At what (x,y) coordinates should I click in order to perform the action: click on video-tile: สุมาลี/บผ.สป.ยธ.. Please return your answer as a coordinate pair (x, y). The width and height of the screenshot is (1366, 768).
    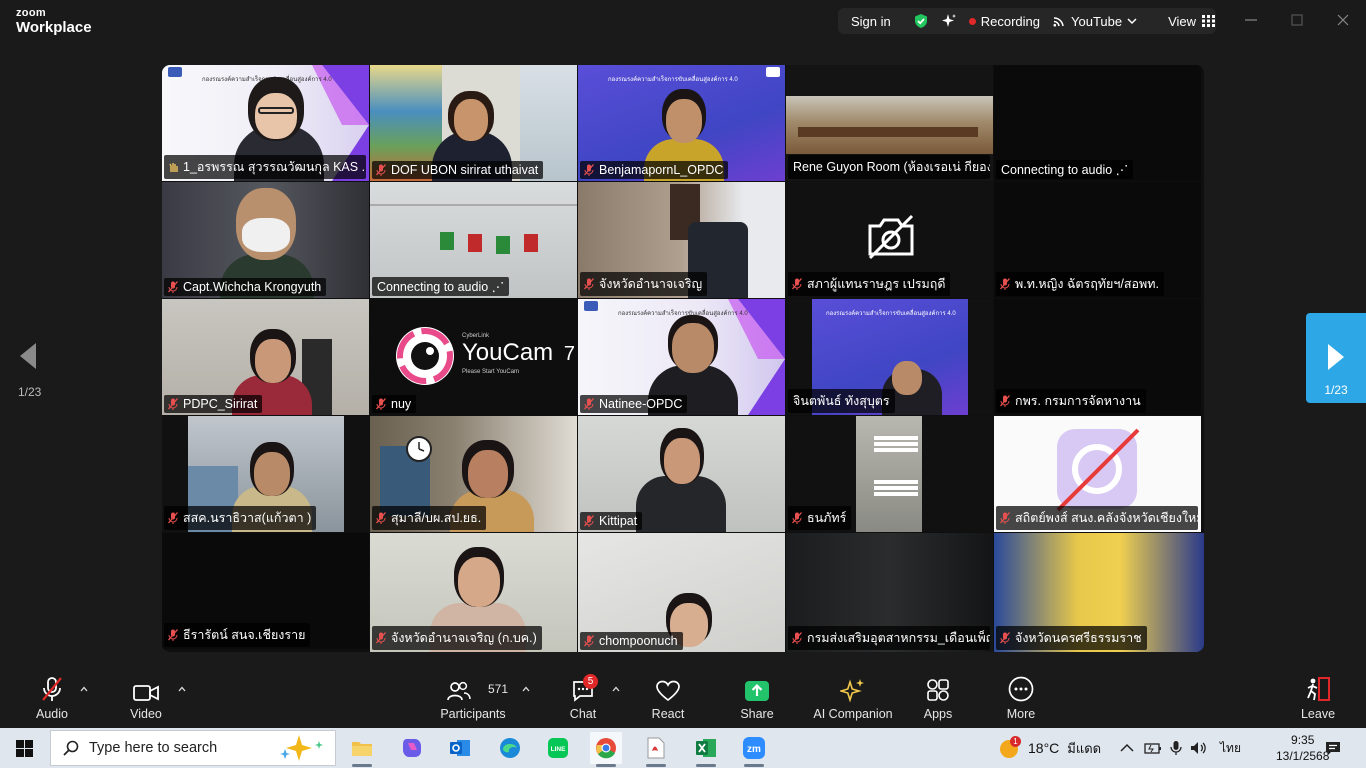
    Looking at the image, I should click on (473, 474).